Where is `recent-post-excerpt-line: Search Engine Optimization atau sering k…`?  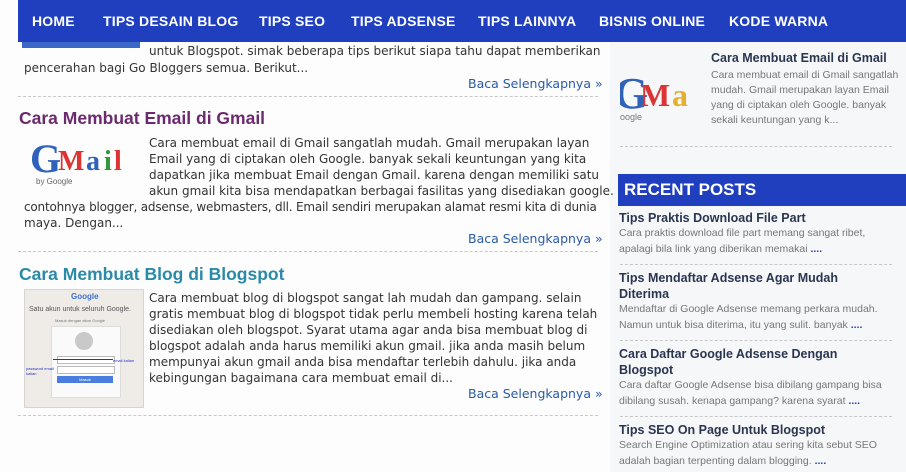
recent-post-excerpt-line: Search Engine Optimization atau sering k… is located at coordinates (748, 445).